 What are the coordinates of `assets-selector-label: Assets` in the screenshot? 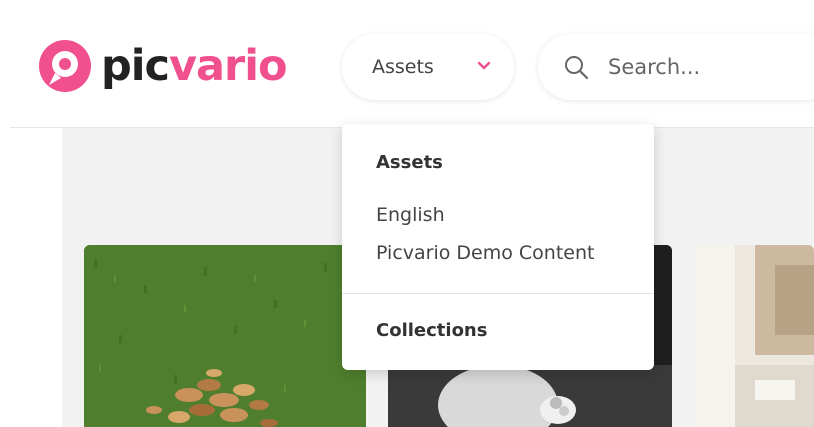 It's located at (403, 67).